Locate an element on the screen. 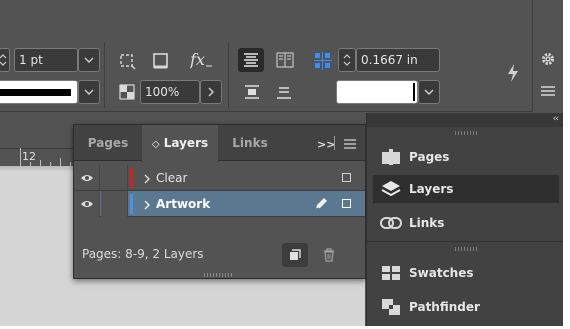 The height and width of the screenshot is (329, 570). panel-tab-strip: Pages ◇ Layers Links >> is located at coordinates (219, 143).